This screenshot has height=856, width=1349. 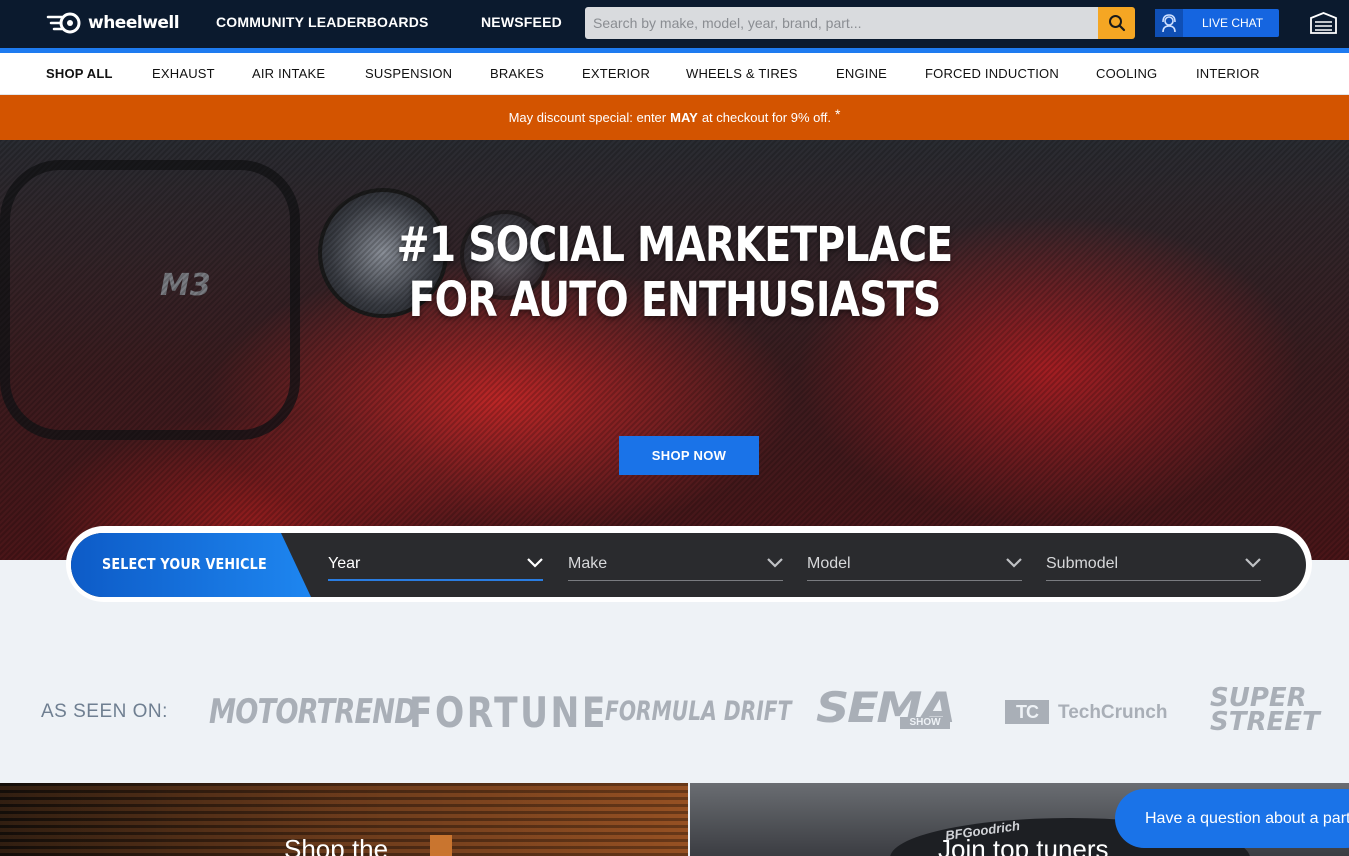 I want to click on tuners-panel-heading: Join top tuners, so click(x=1023, y=845).